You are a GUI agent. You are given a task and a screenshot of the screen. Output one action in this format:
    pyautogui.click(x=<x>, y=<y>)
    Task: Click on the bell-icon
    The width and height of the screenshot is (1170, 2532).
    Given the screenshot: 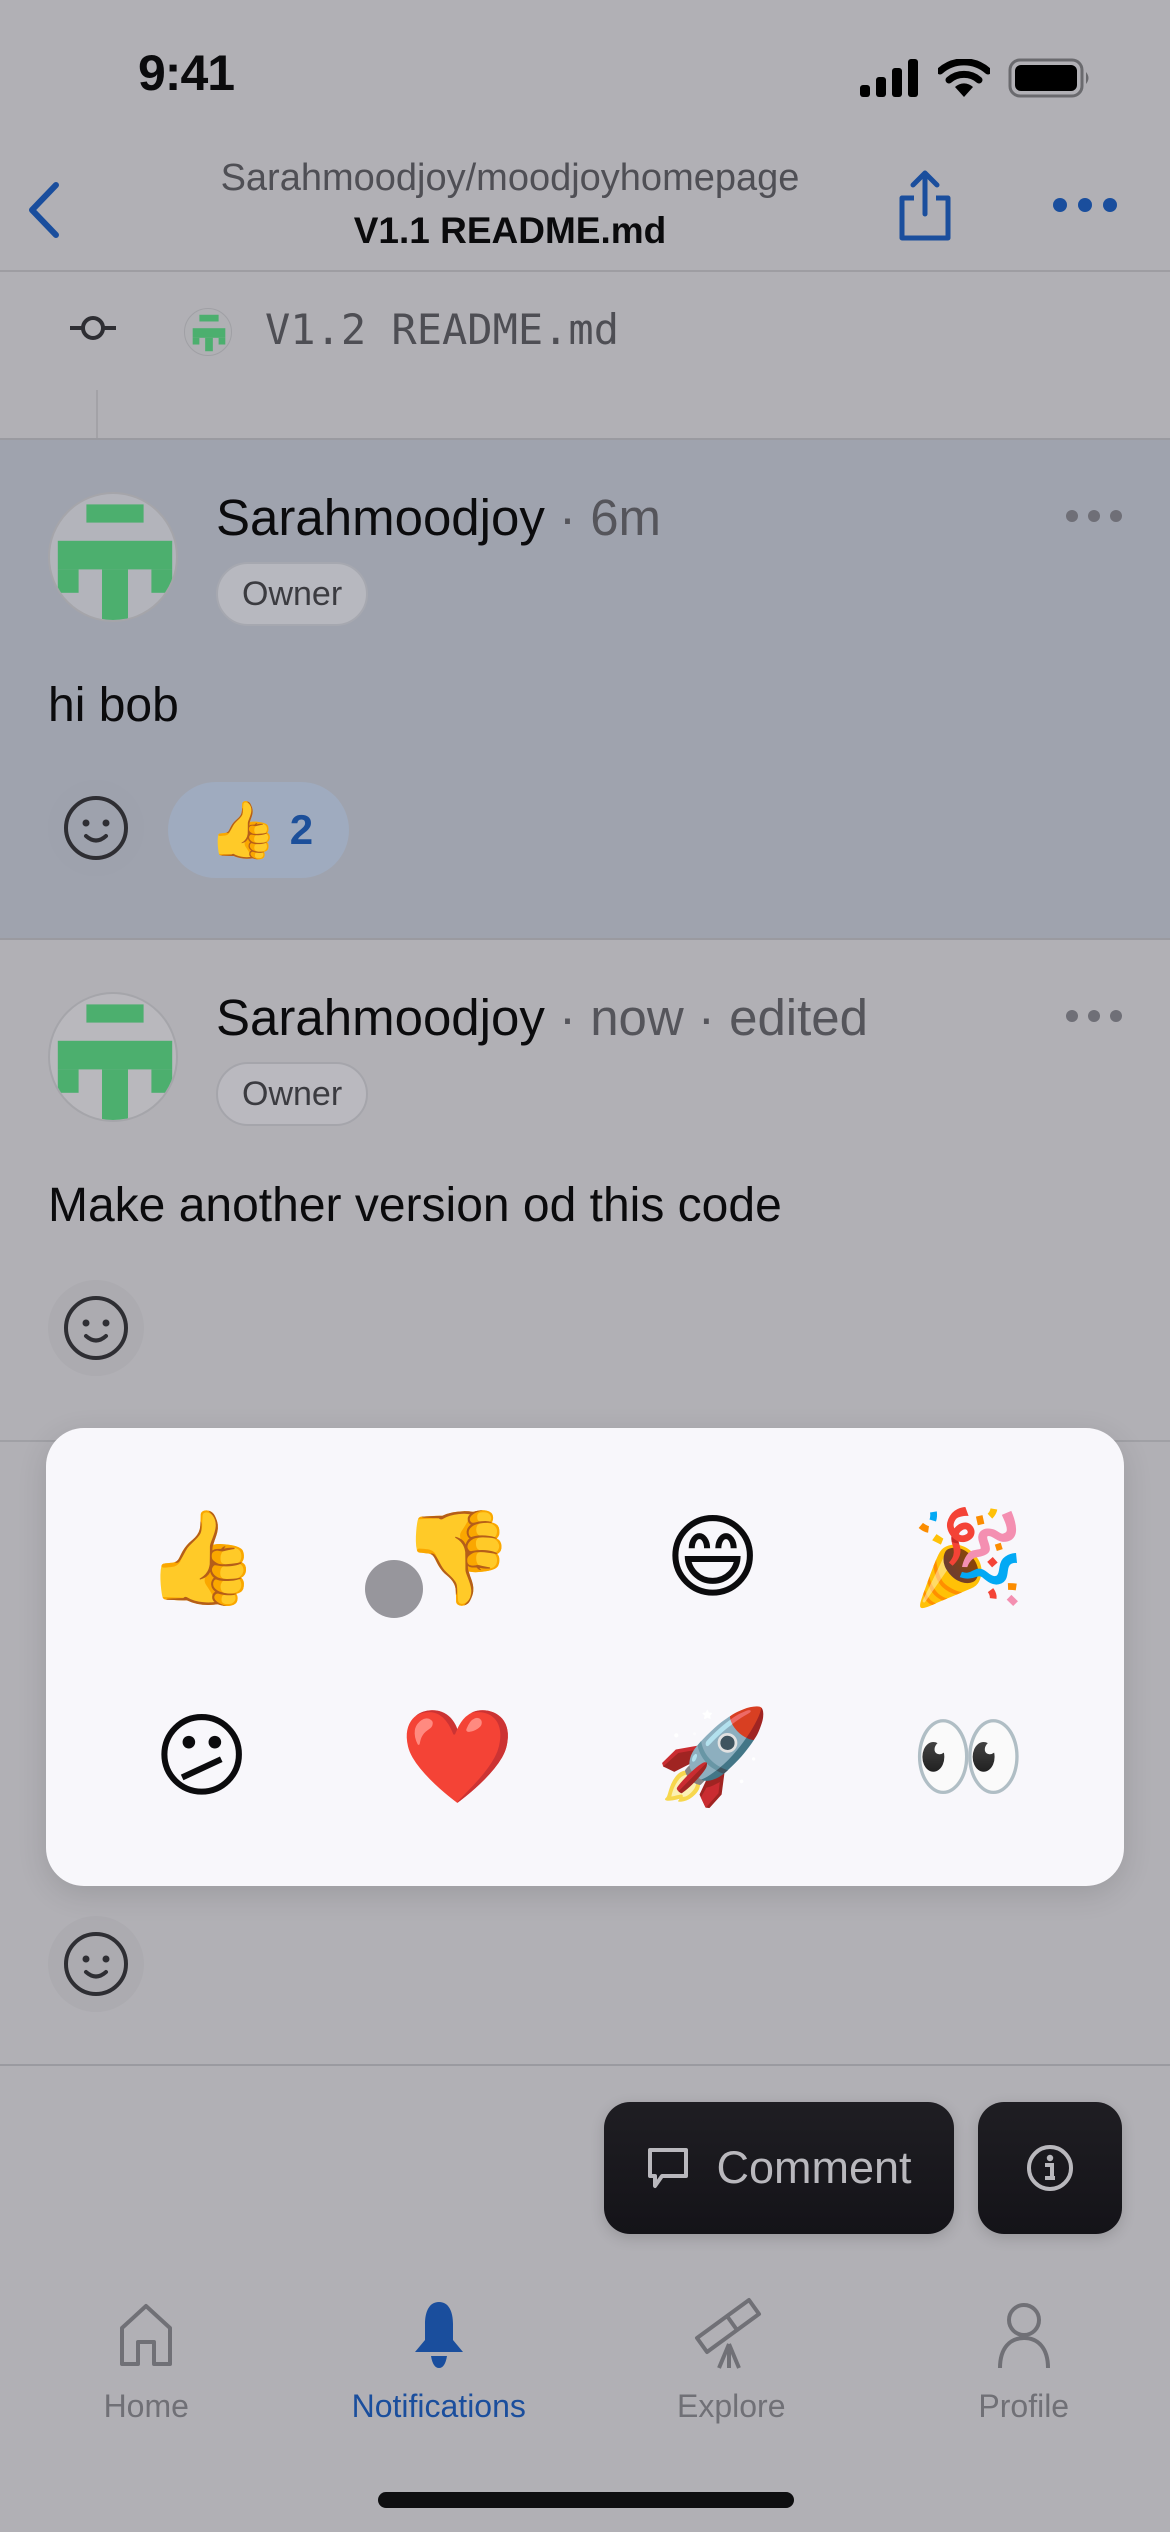 What is the action you would take?
    pyautogui.click(x=439, y=2330)
    